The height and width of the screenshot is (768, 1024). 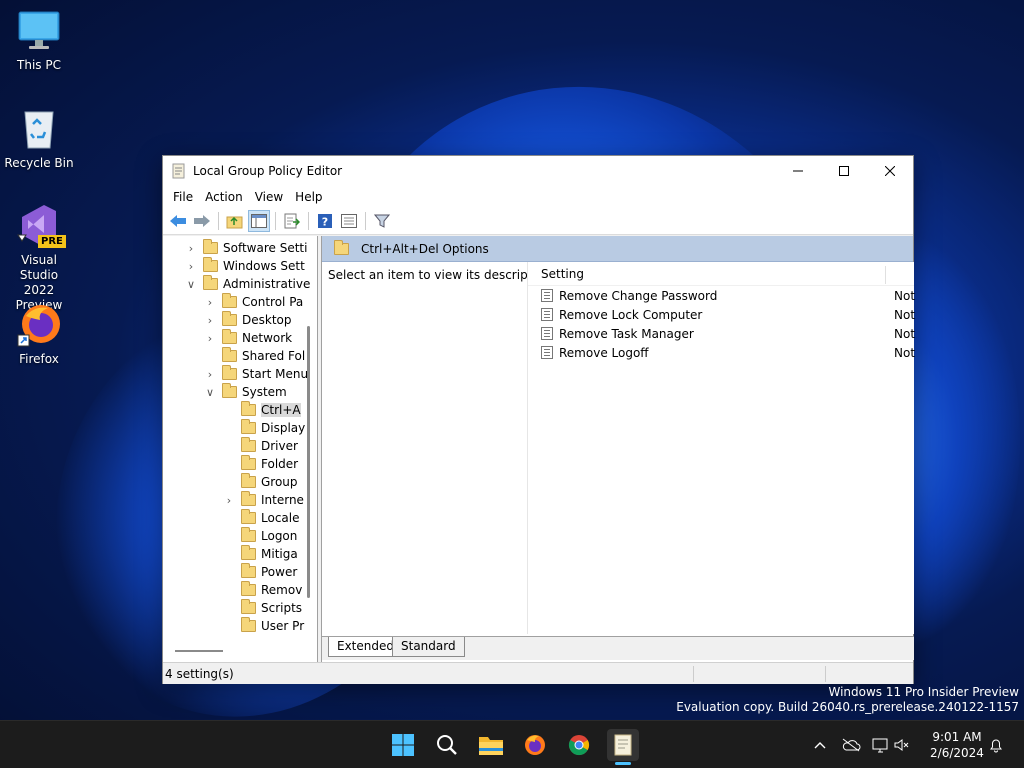 What do you see at coordinates (538, 221) in the screenshot?
I see `toolbar: ?` at bounding box center [538, 221].